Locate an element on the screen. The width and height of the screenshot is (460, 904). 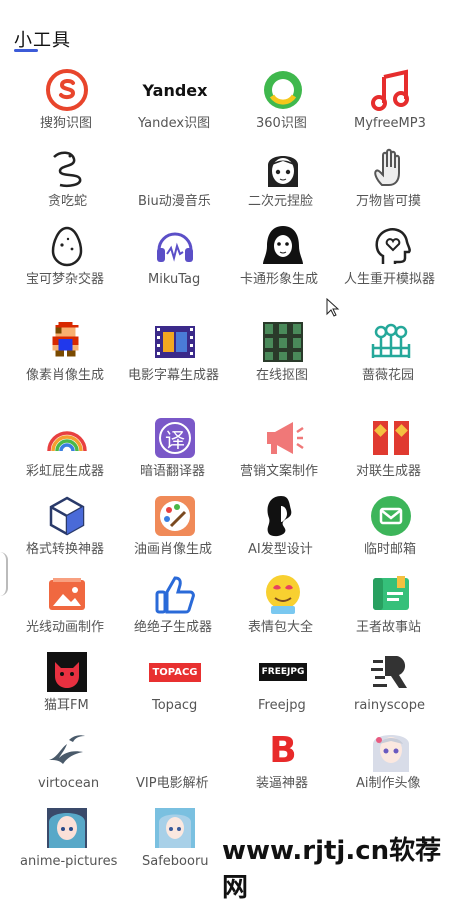
watermark-text: www.rjtj.cn软荐网 is located at coordinates (332, 869).